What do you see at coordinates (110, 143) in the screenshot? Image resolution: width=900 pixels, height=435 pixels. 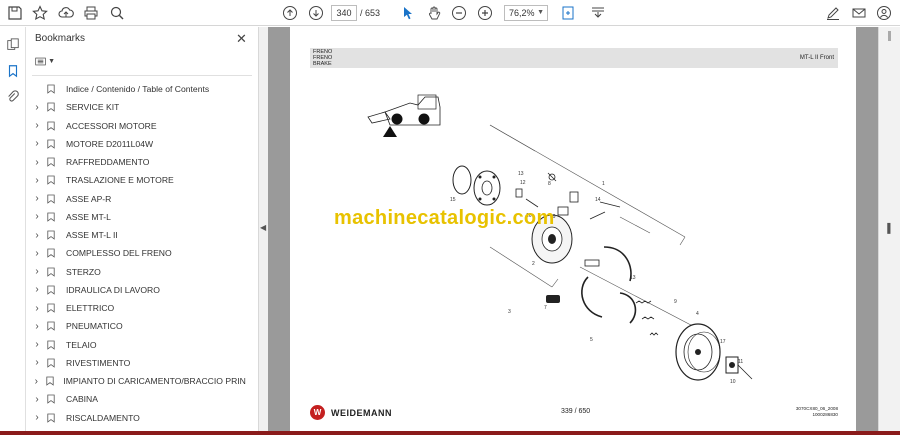 I see `bookmark-label: MOTORE D2011L04W` at bounding box center [110, 143].